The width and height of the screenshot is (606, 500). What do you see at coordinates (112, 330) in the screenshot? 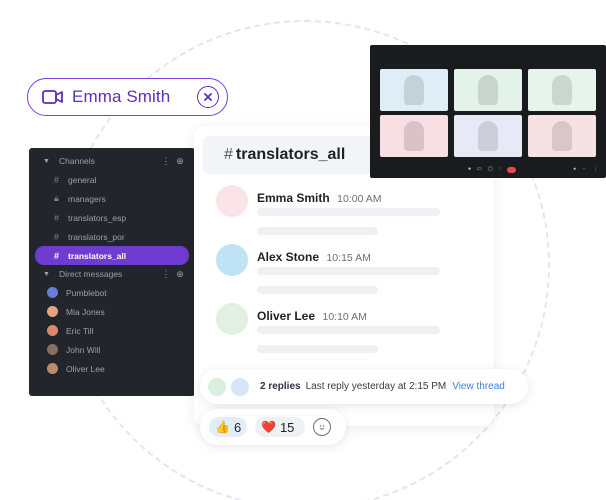
I see `sidebar-dm-item: Eric Till` at bounding box center [112, 330].